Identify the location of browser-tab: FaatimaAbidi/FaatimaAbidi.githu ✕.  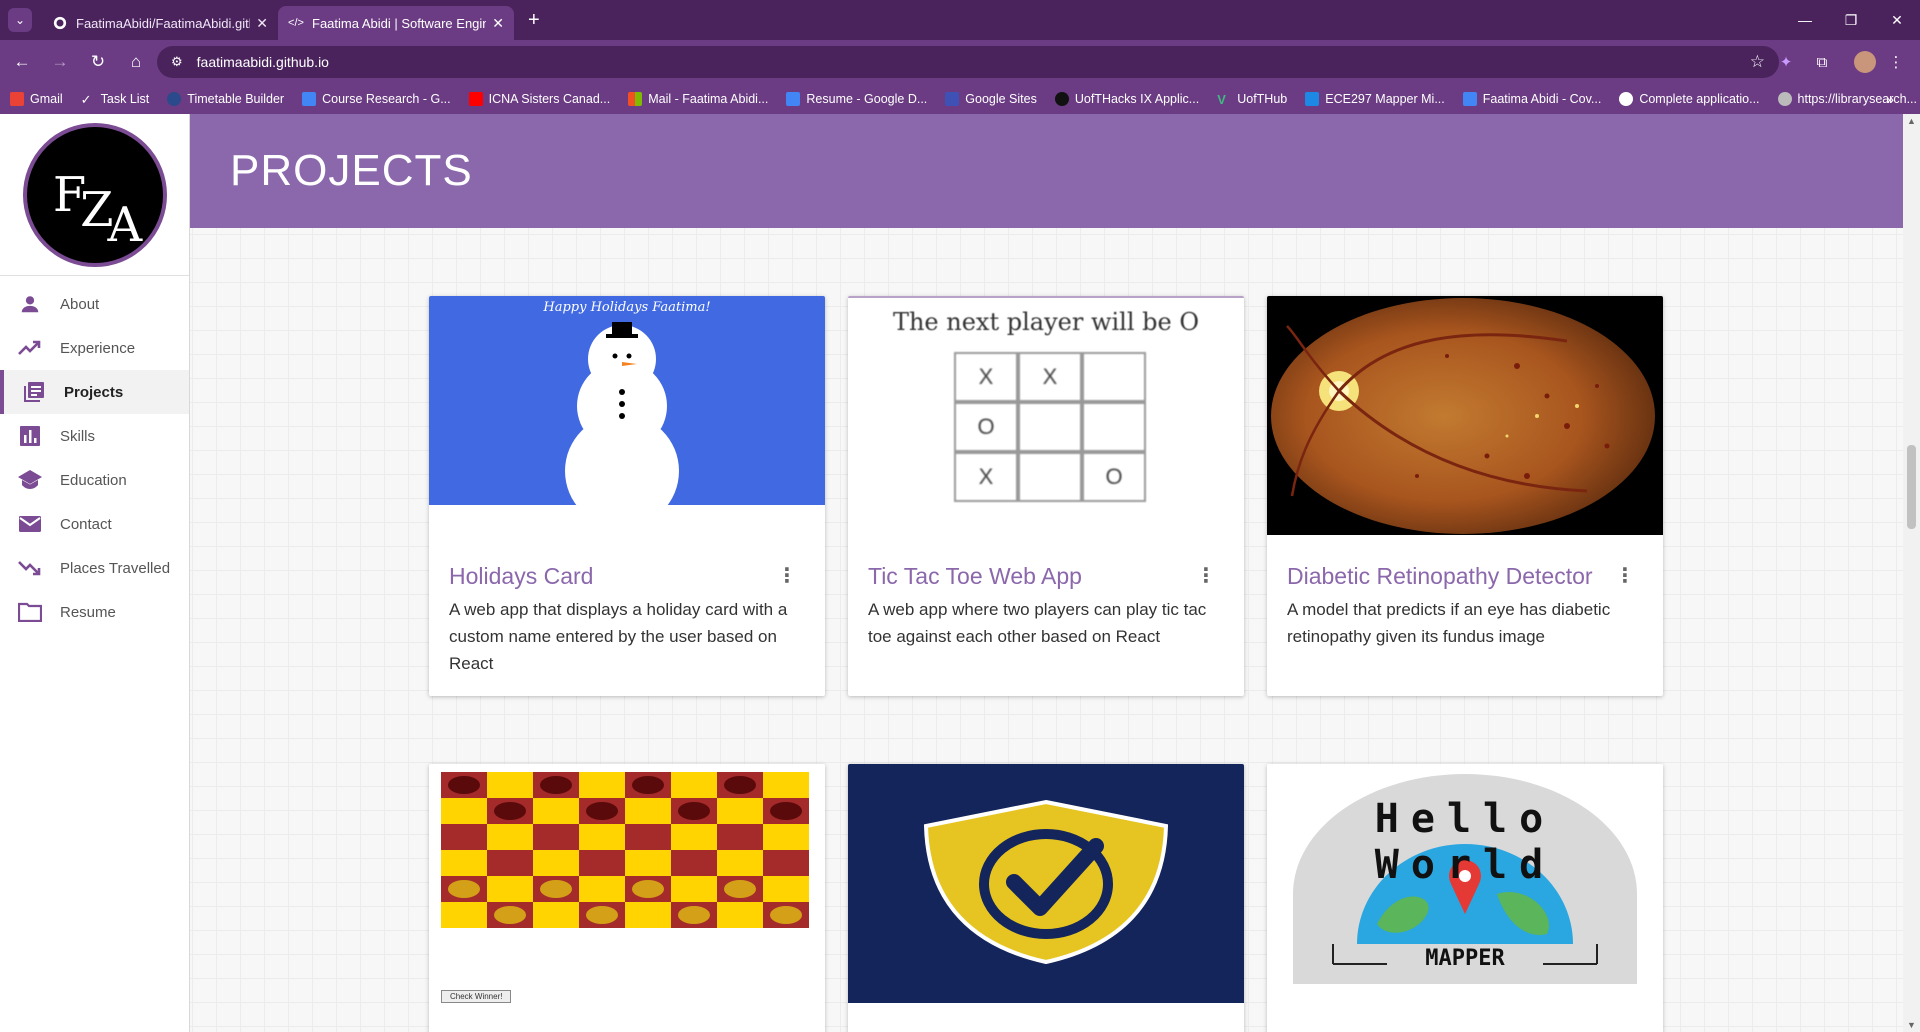
(160, 23).